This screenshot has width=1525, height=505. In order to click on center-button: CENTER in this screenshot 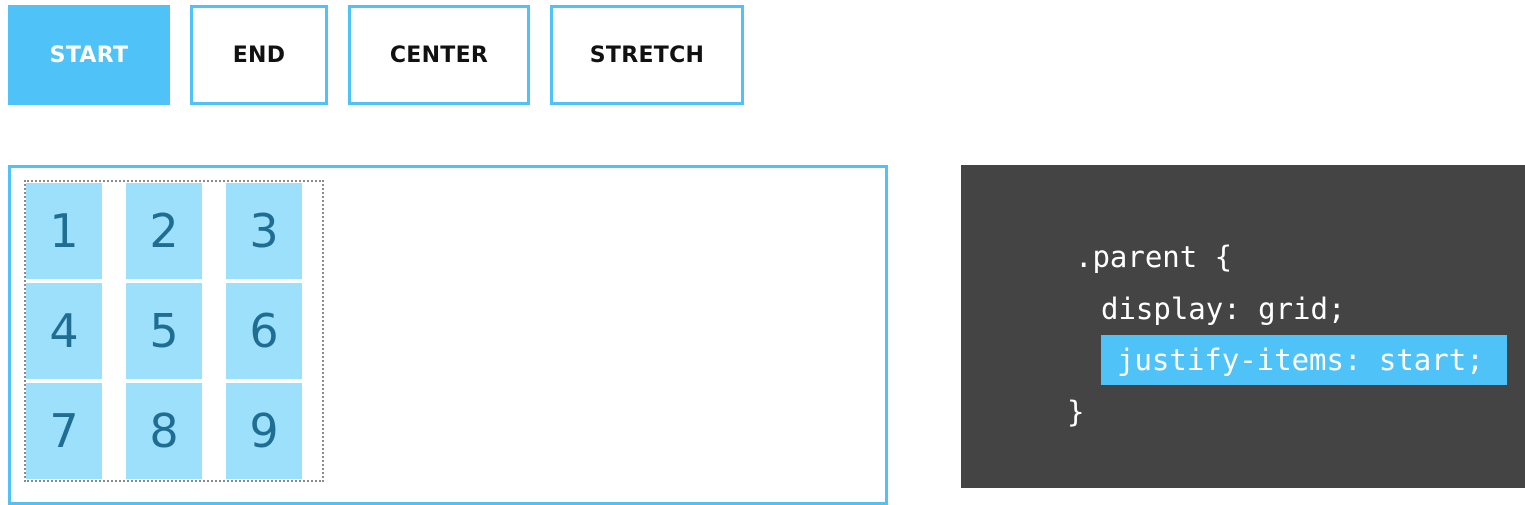, I will do `click(439, 55)`.